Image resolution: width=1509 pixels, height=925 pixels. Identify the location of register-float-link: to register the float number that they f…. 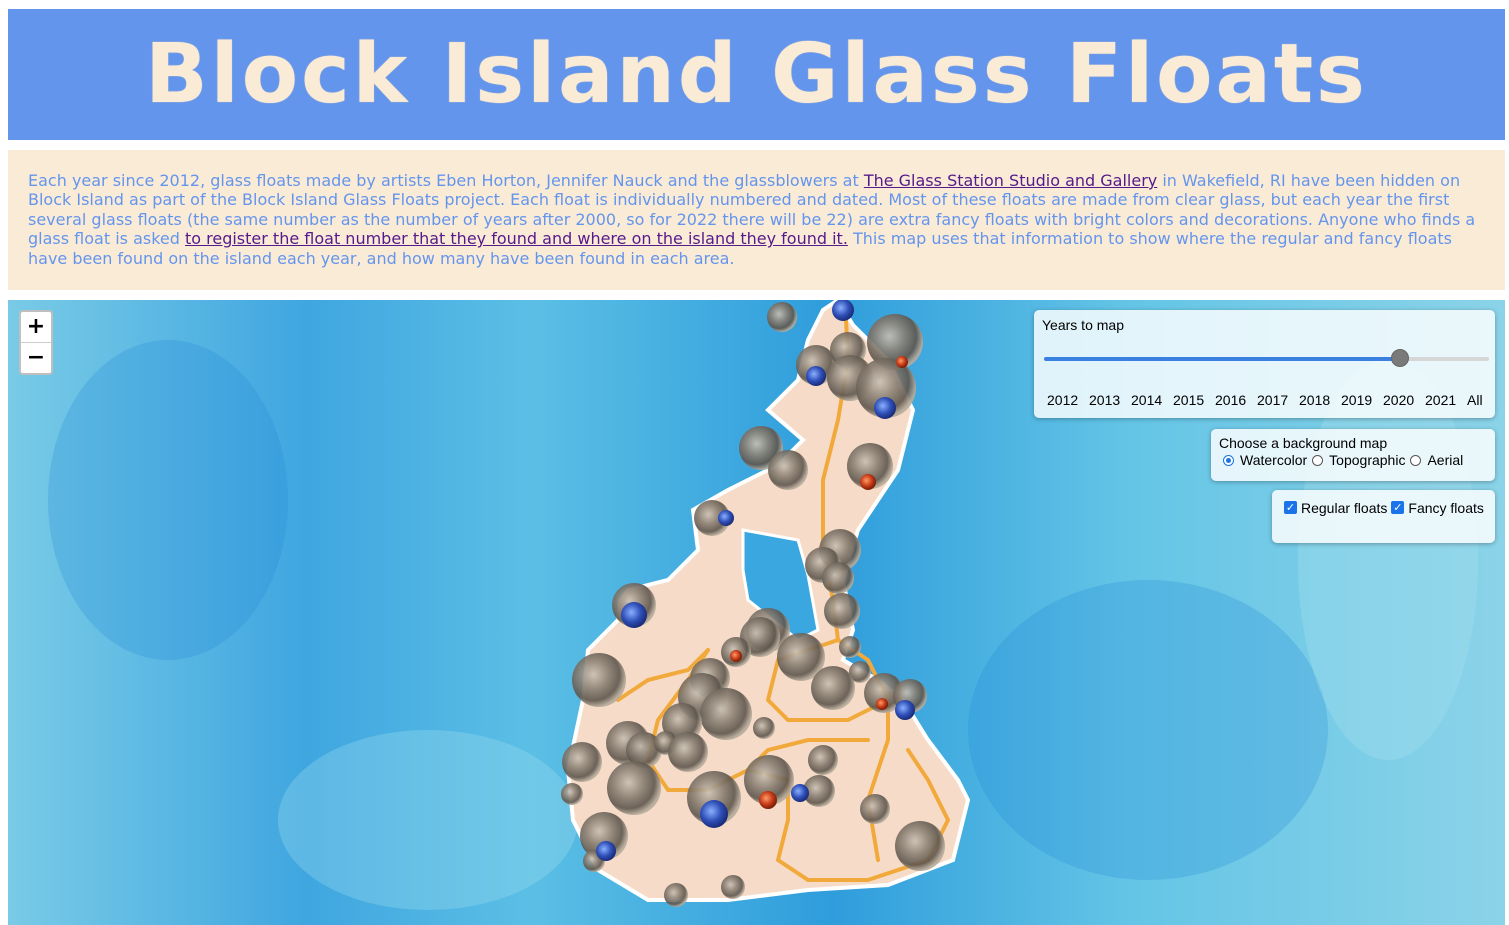
(516, 238).